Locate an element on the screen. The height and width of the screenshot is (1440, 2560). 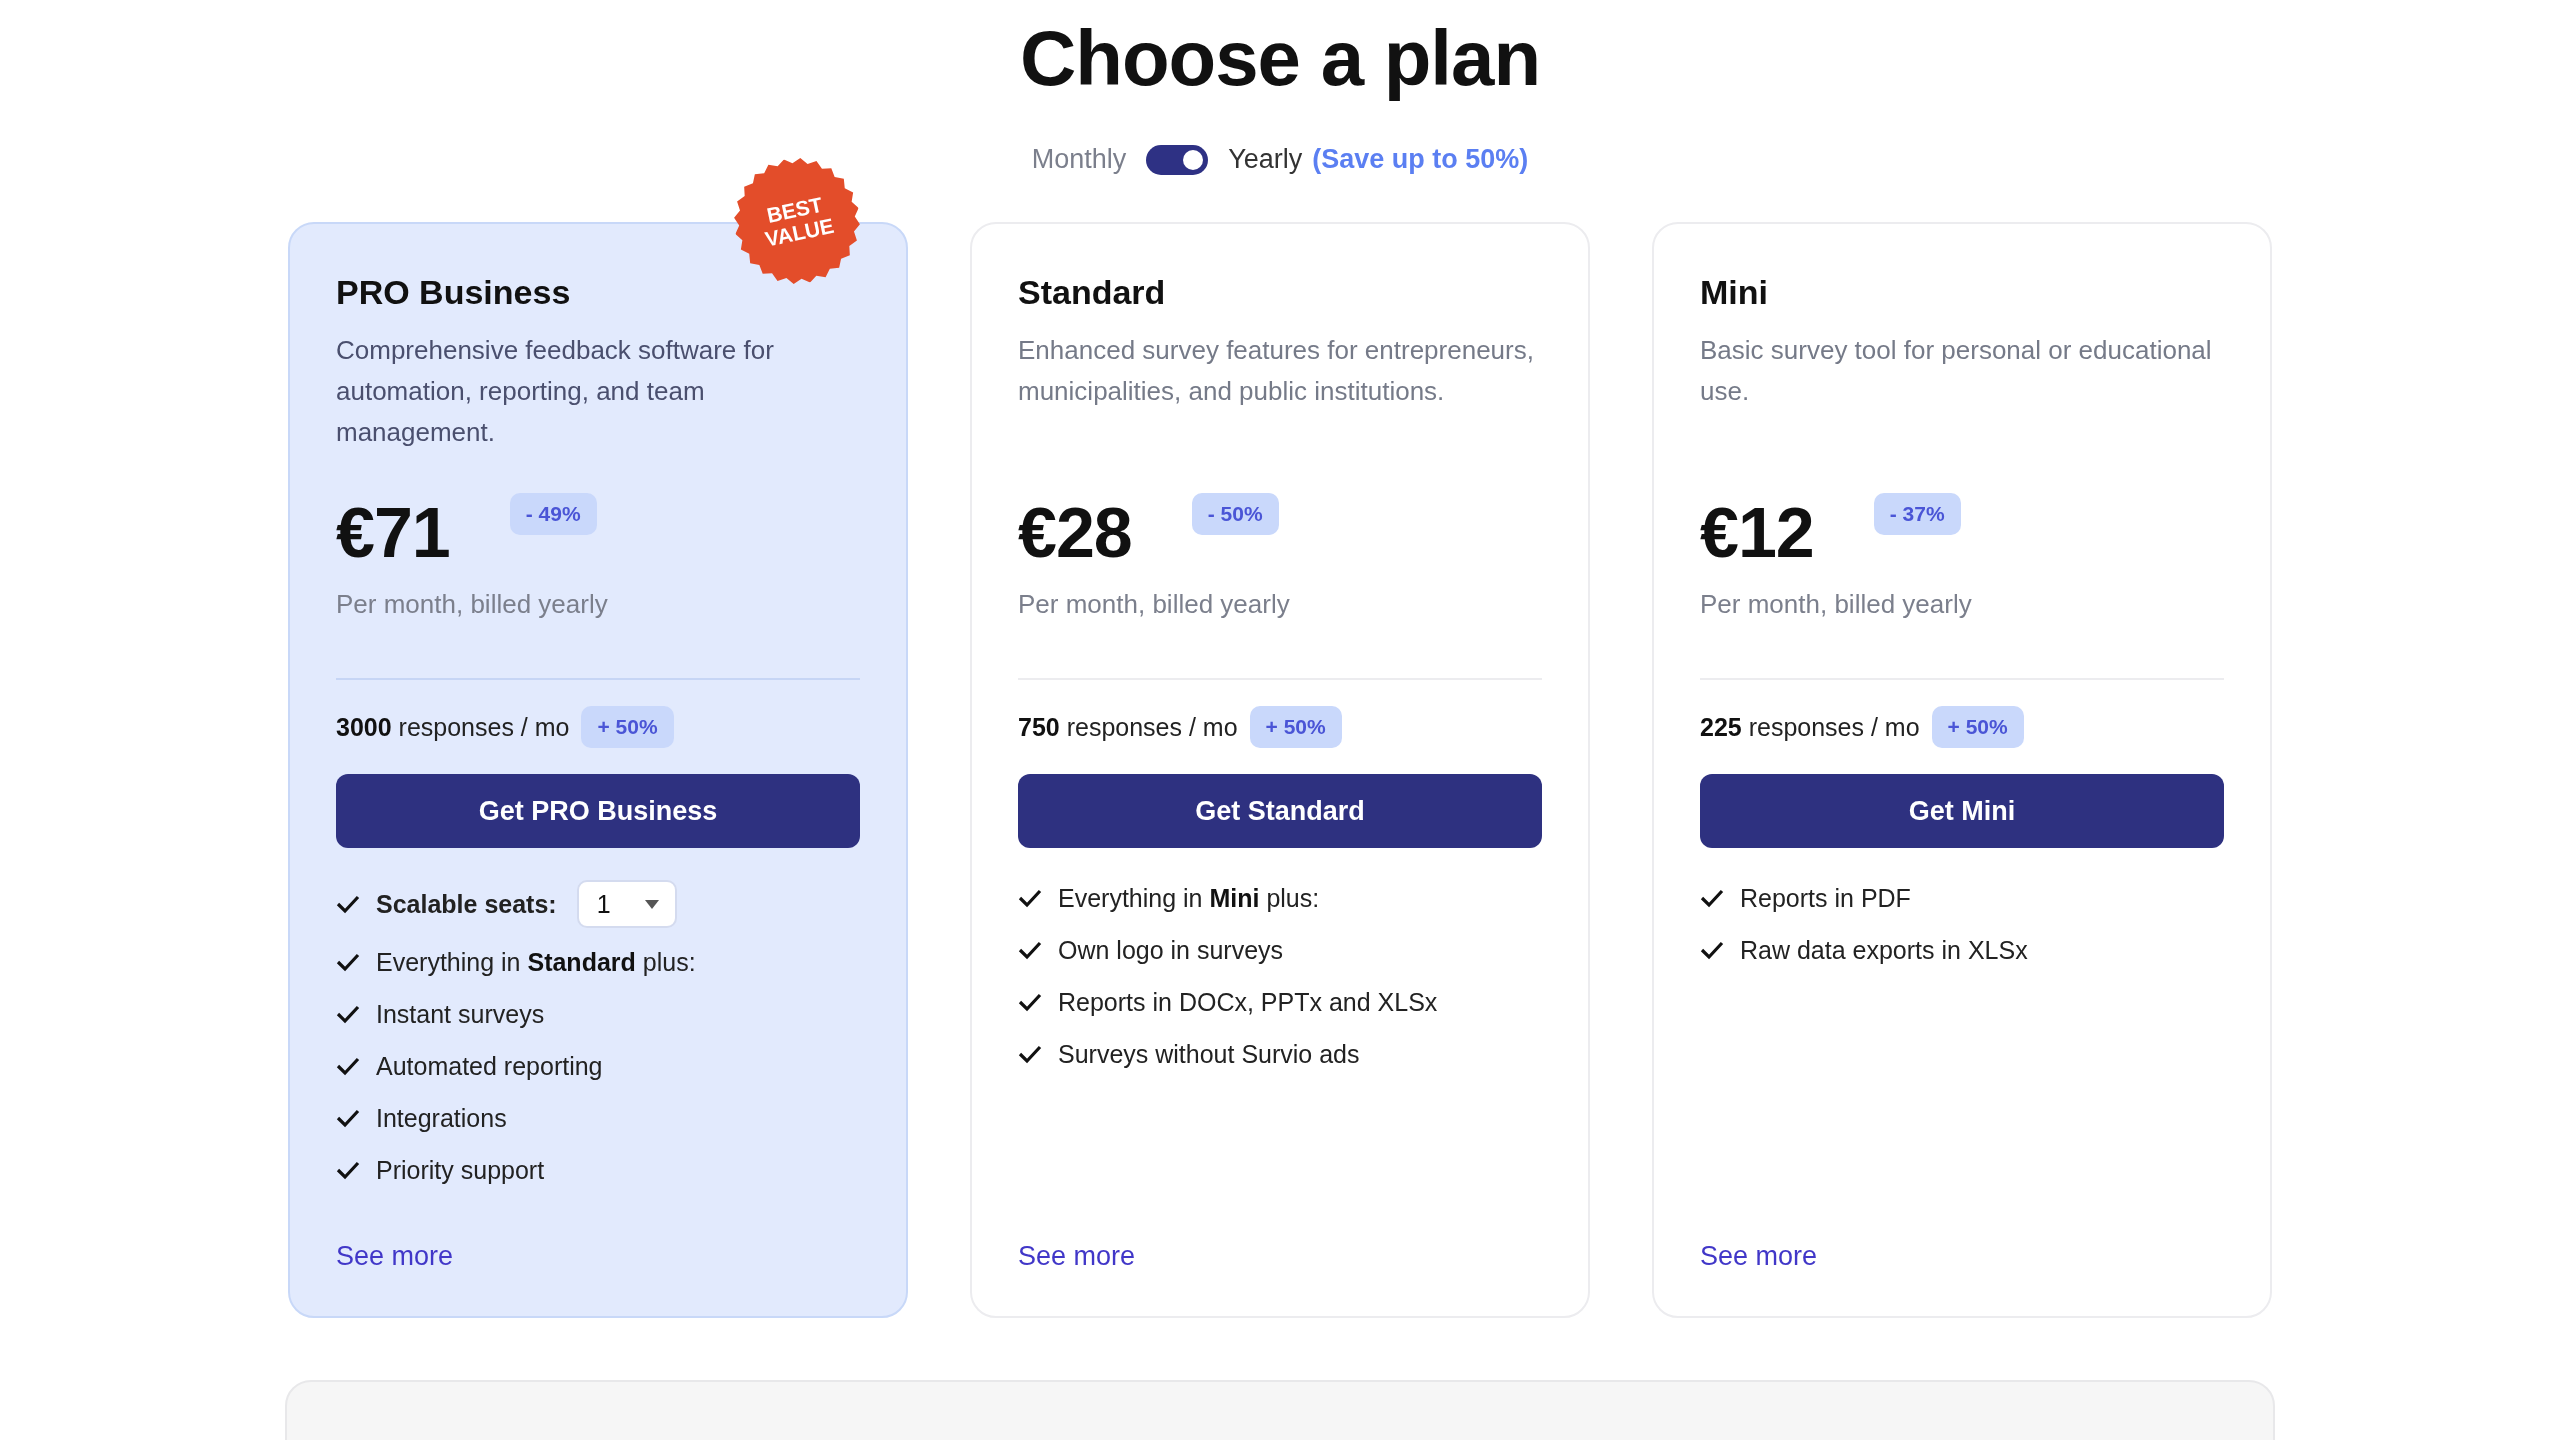
feature-text: Integrations is located at coordinates (441, 1118).